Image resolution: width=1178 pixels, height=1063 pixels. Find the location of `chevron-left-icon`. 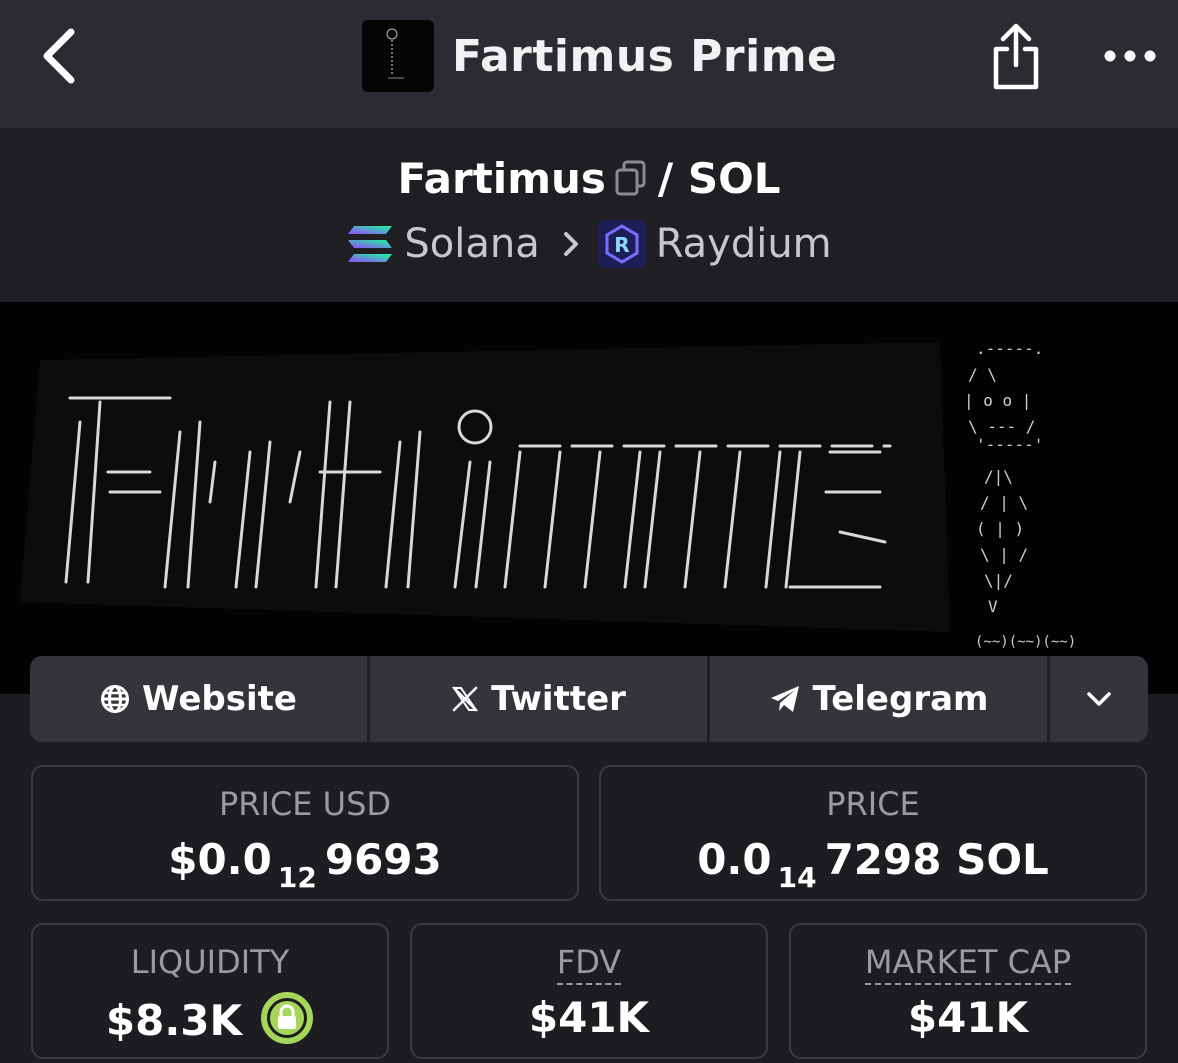

chevron-left-icon is located at coordinates (59, 56).